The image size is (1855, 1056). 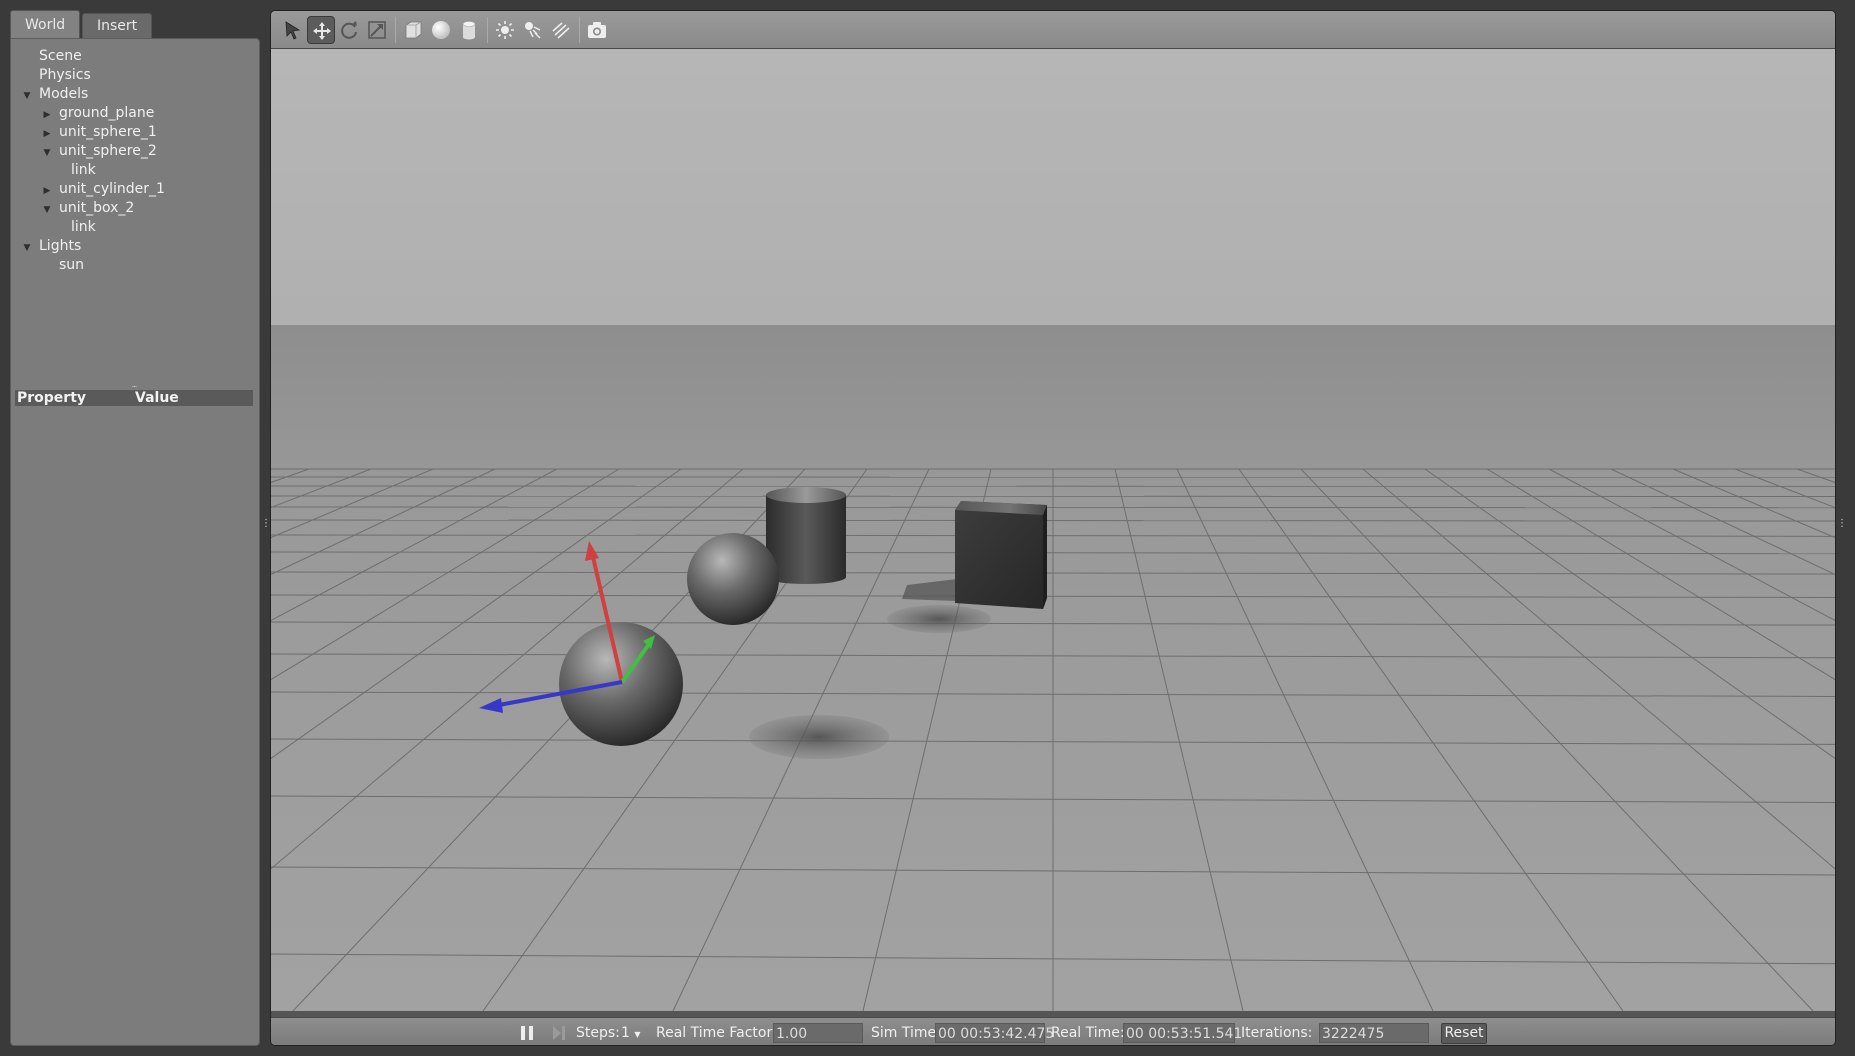 What do you see at coordinates (112, 189) in the screenshot?
I see `tree-item-label: unit_cylinder_1` at bounding box center [112, 189].